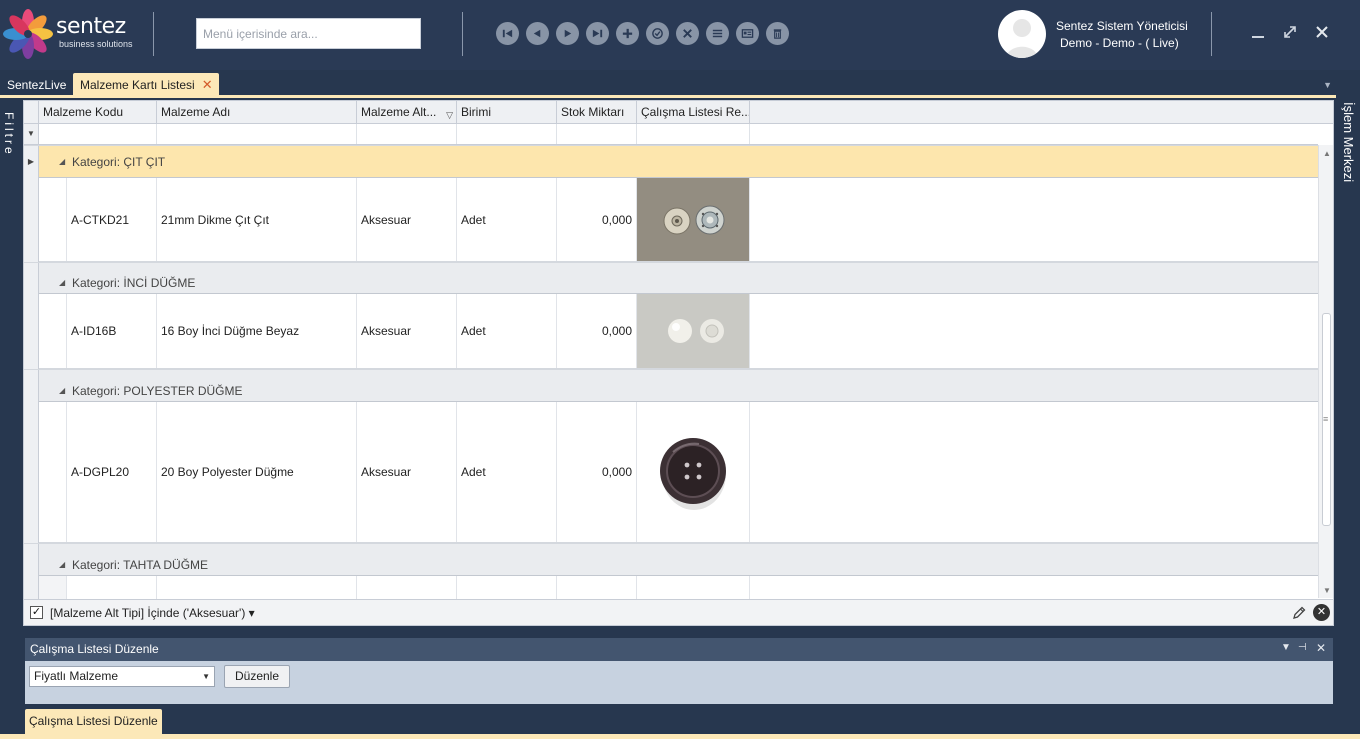 The width and height of the screenshot is (1360, 739). Describe the element at coordinates (1349, 198) in the screenshot. I see `operation-center-panel: İşlem Merkezi` at that location.